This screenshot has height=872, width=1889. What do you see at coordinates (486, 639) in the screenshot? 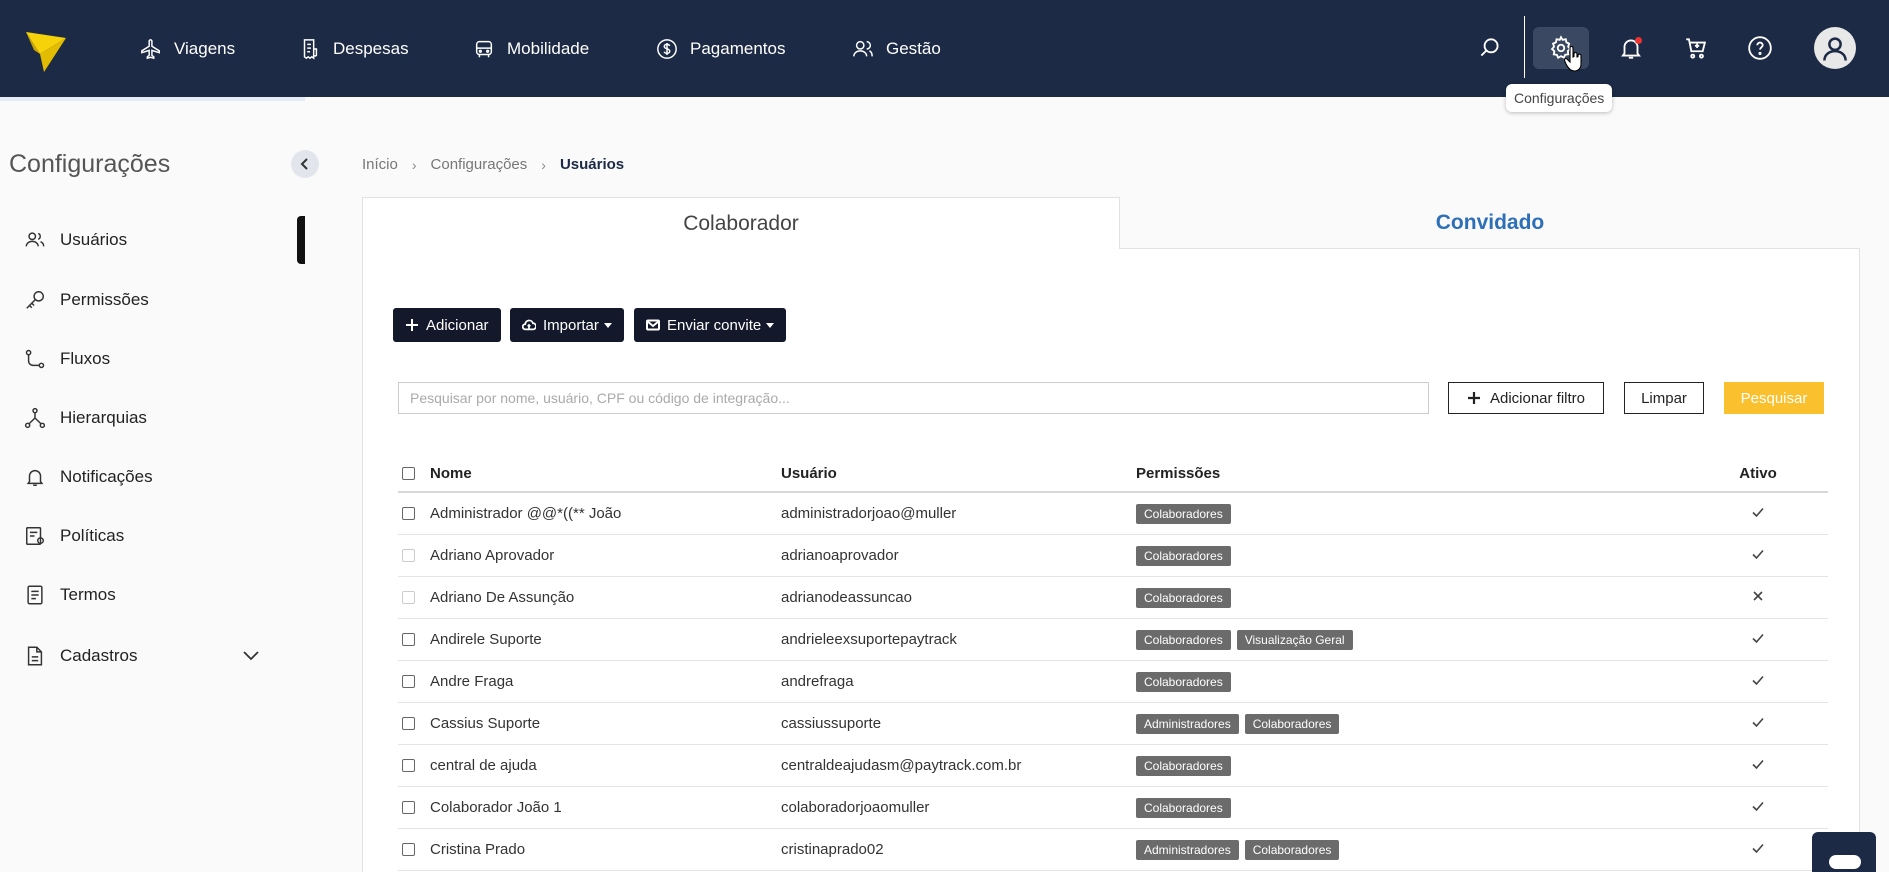
I see `cell-name: Andirele Suporte` at bounding box center [486, 639].